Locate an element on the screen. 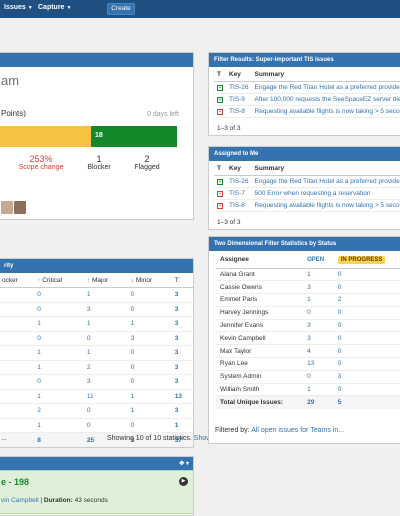 The width and height of the screenshot is (400, 516). issues-menu-label: Issues is located at coordinates (15, 7).